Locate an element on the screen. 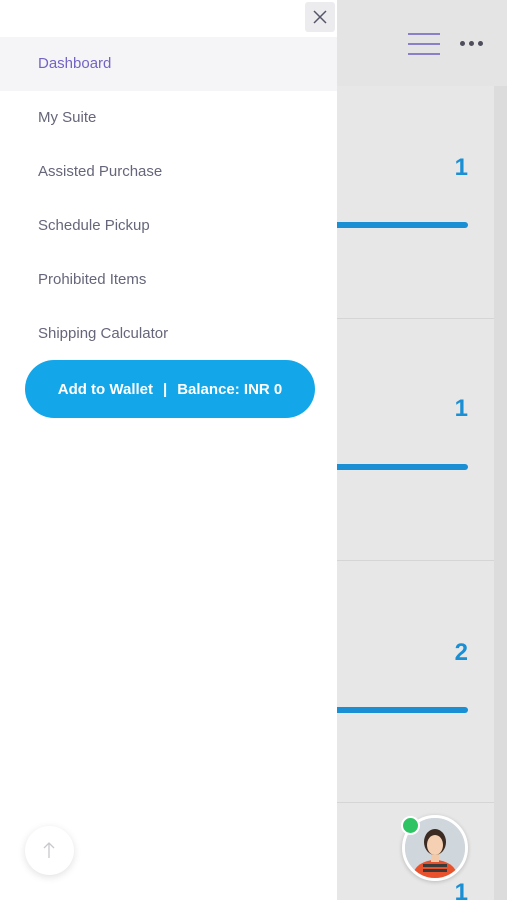 The height and width of the screenshot is (900, 507). menu-item-schedule-pickup: Schedule Pickup is located at coordinates (168, 226).